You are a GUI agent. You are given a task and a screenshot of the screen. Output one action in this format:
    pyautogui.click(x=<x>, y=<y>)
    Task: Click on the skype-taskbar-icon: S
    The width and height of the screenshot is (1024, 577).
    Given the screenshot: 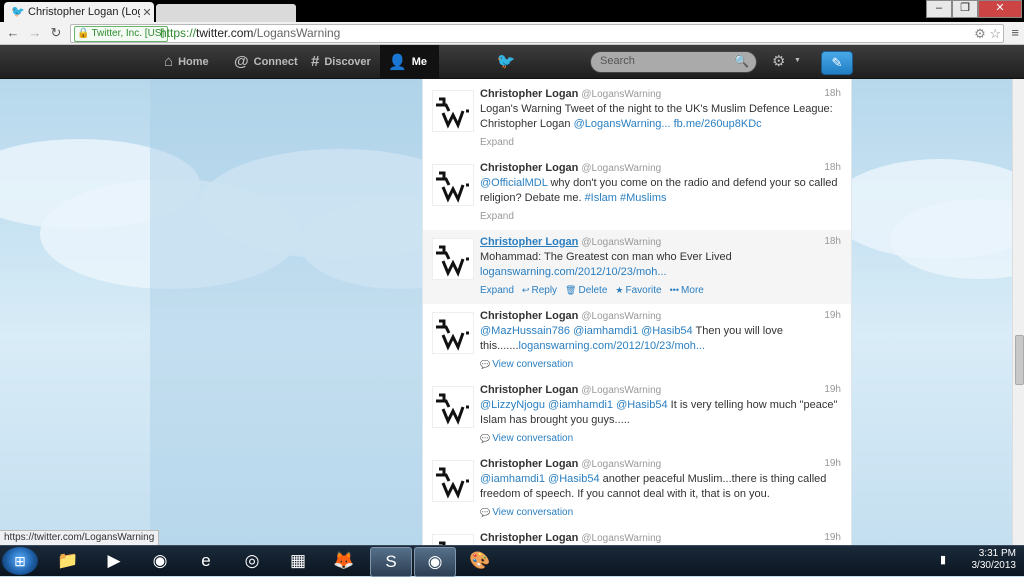 What is the action you would take?
    pyautogui.click(x=391, y=562)
    